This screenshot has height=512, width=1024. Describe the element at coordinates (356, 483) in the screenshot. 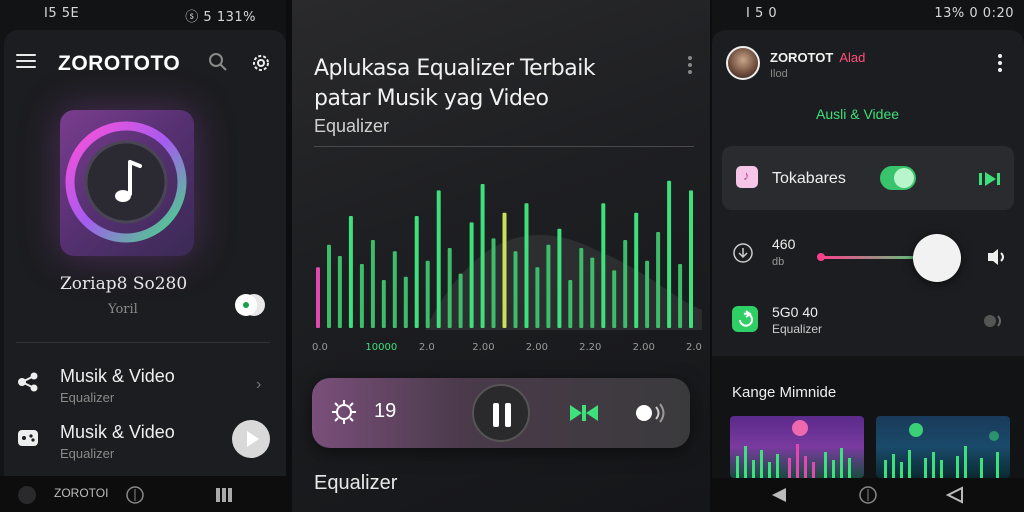

I see `footer-label: Equalizer` at that location.